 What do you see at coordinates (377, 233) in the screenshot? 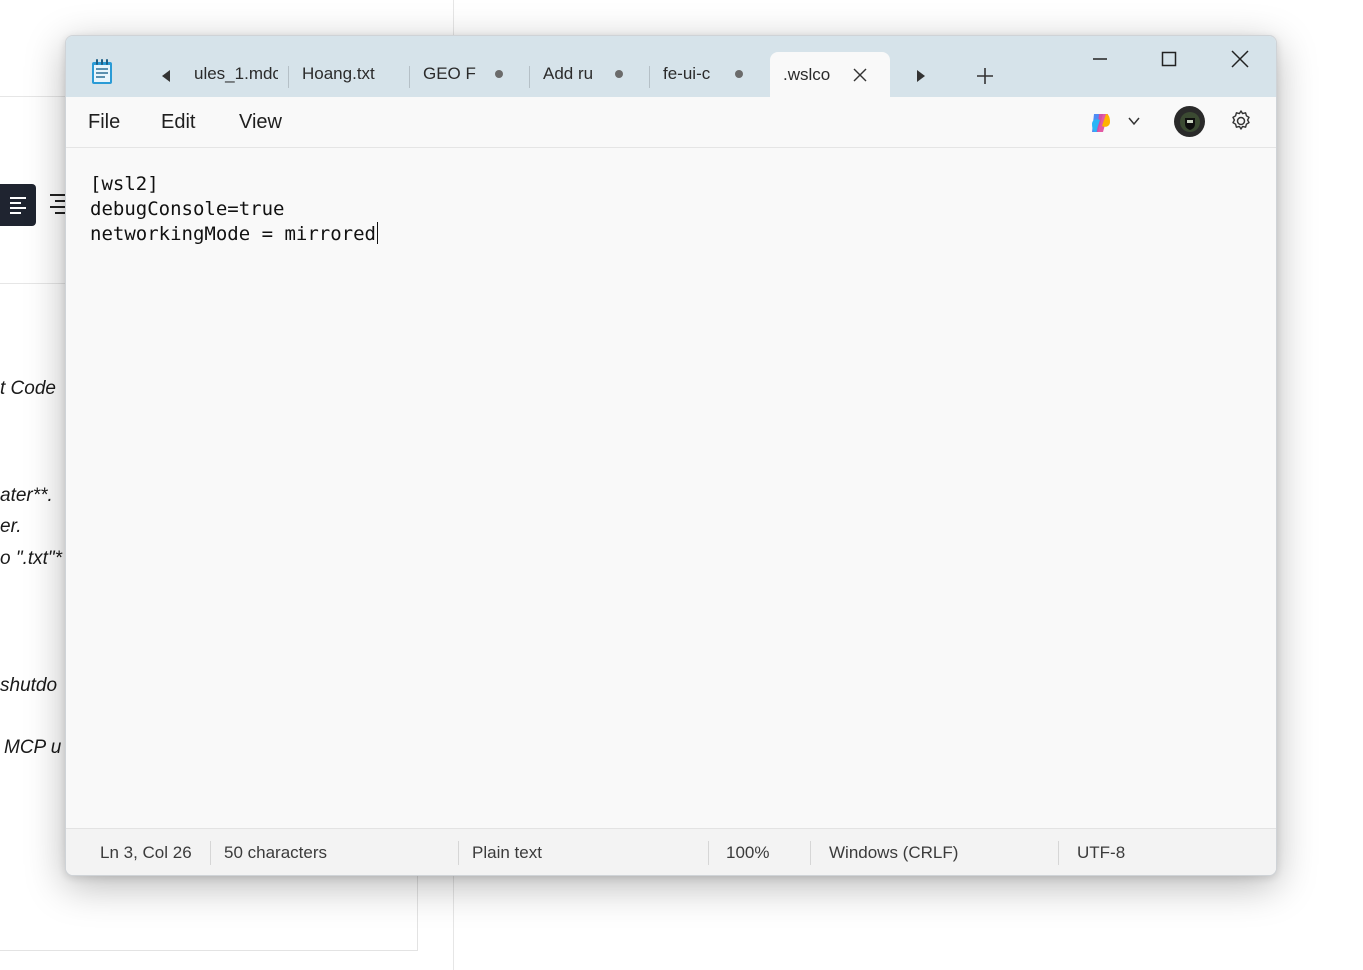
I see `text-caret` at bounding box center [377, 233].